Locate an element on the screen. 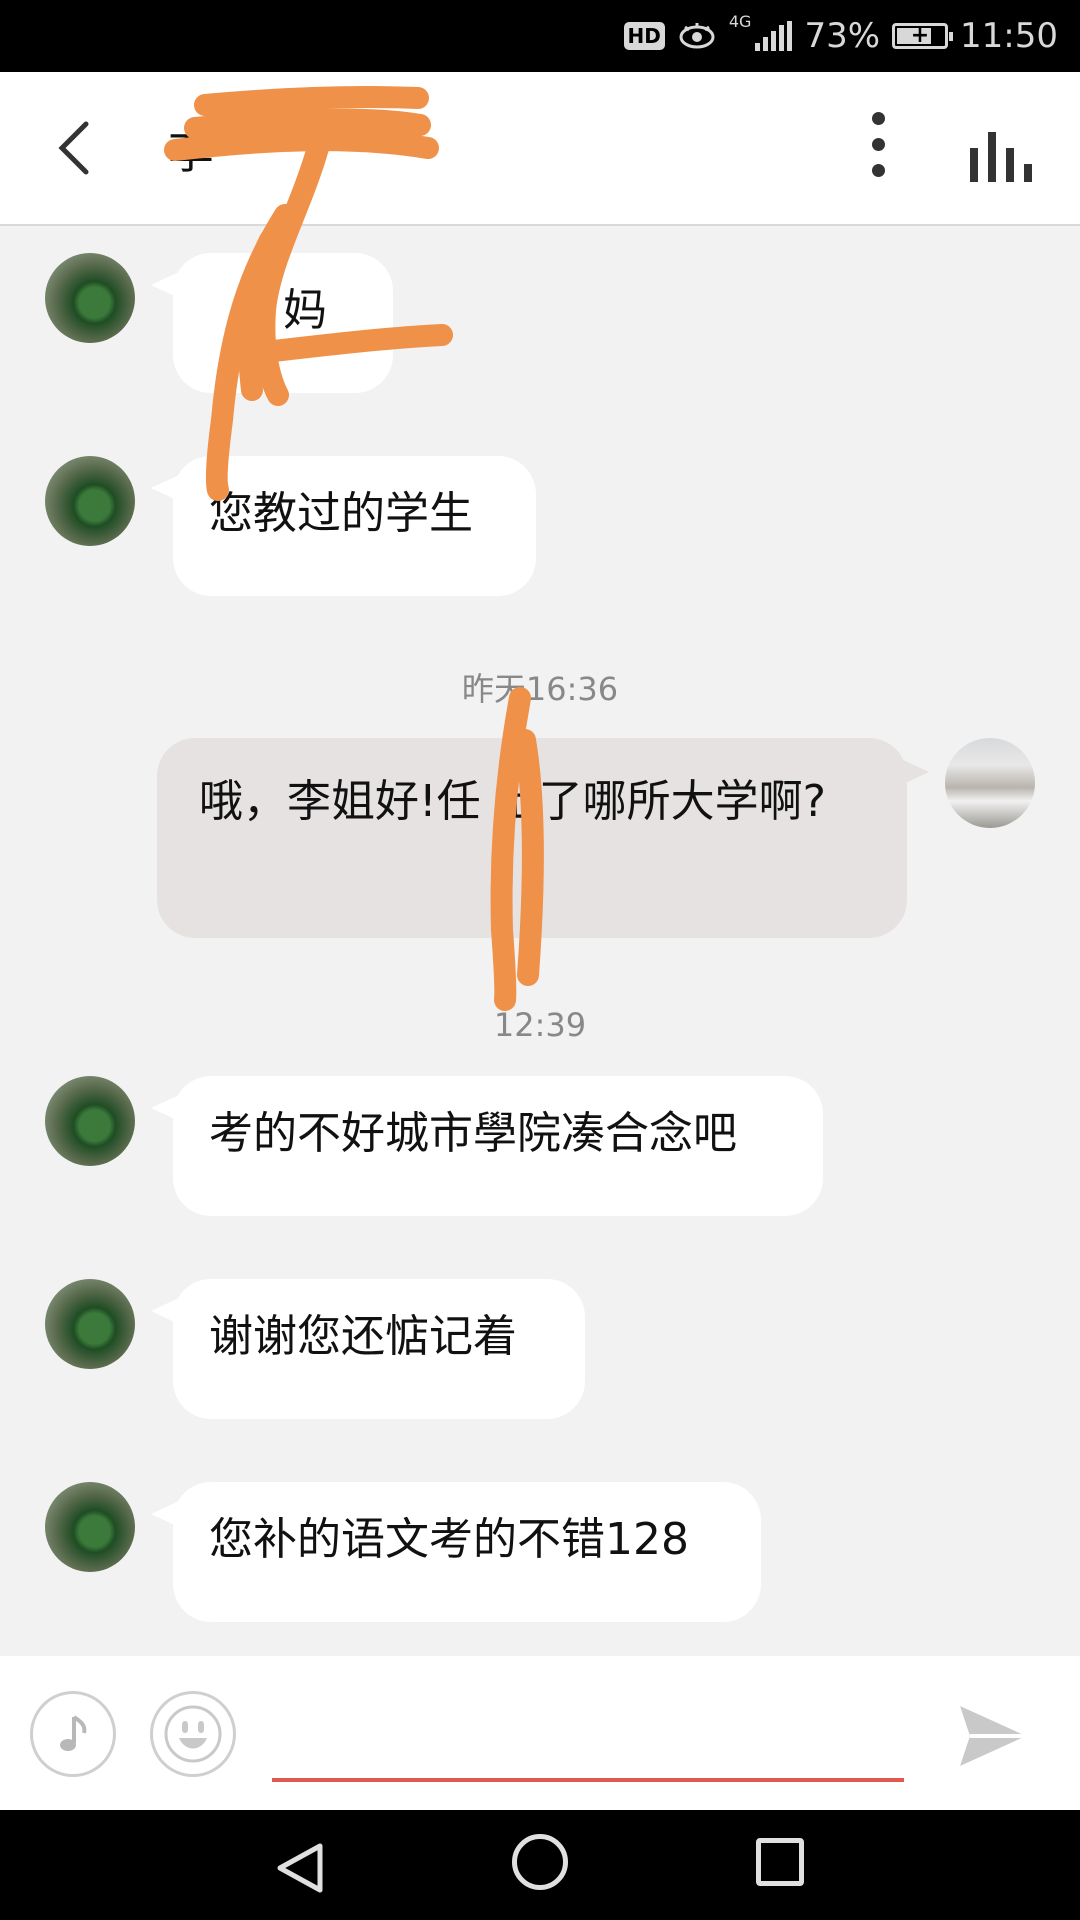  message-bubble: 您教过的学生 is located at coordinates (343, 526).